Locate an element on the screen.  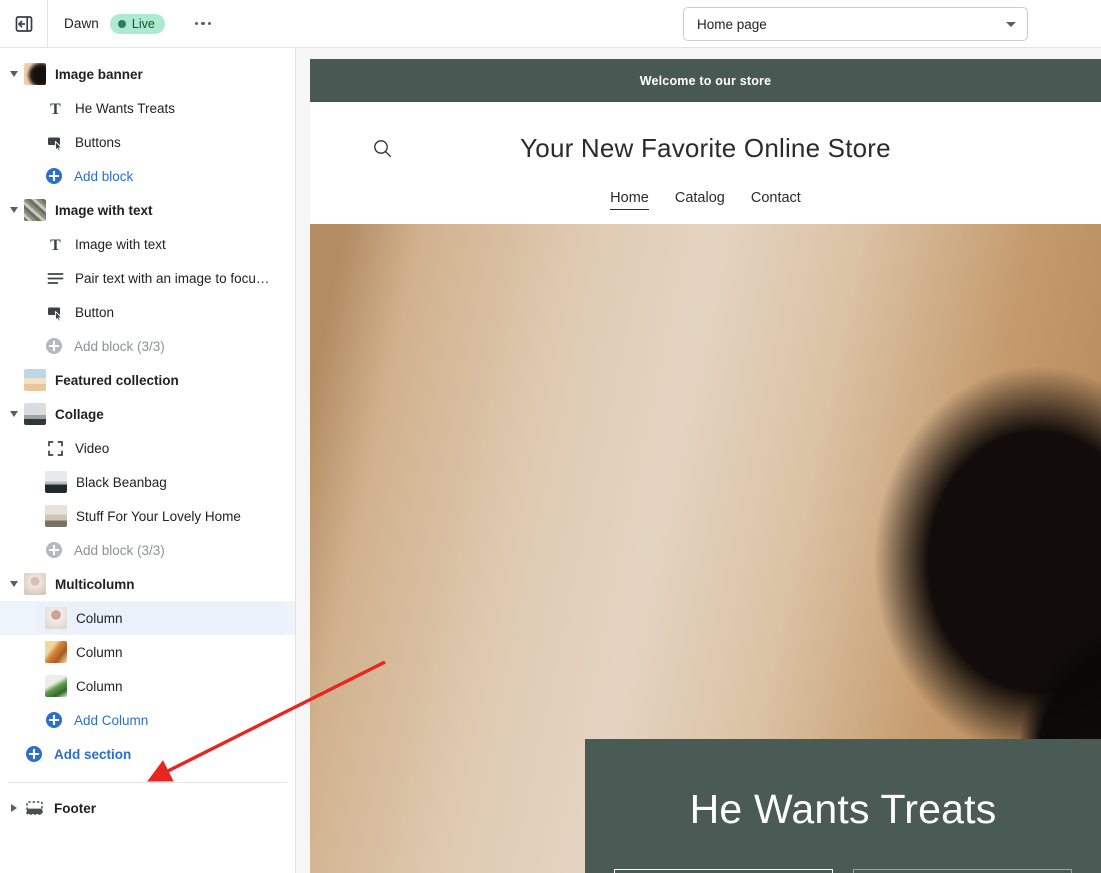
sidebar-item-5: T Image with text is located at coordinates (147, 244).